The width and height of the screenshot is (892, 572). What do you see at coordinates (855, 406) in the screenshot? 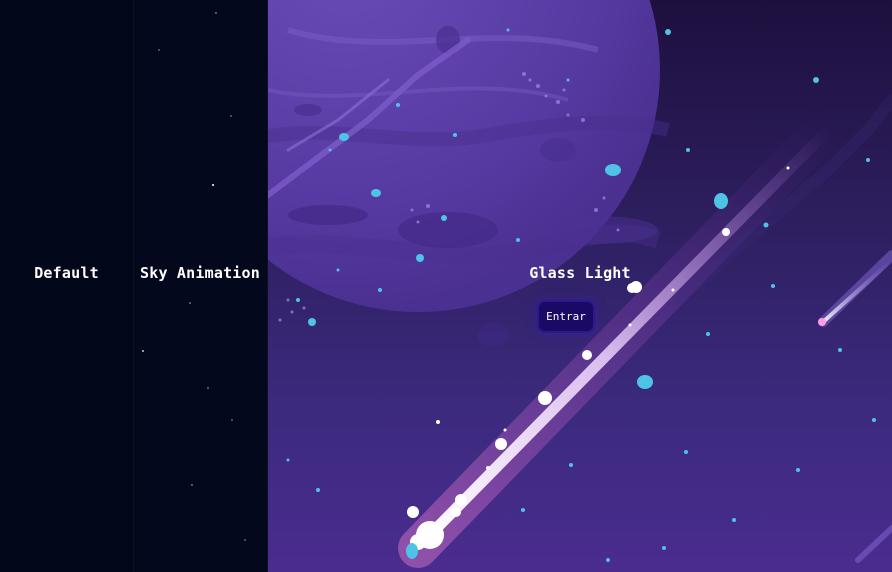
I see `meteor-small-graphic` at bounding box center [855, 406].